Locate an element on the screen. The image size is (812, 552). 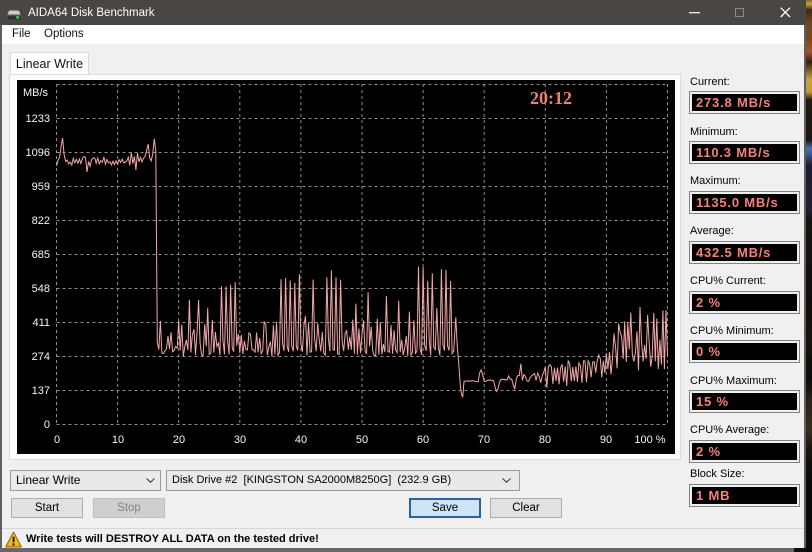
svg-text: 1096 is located at coordinates (38, 153).